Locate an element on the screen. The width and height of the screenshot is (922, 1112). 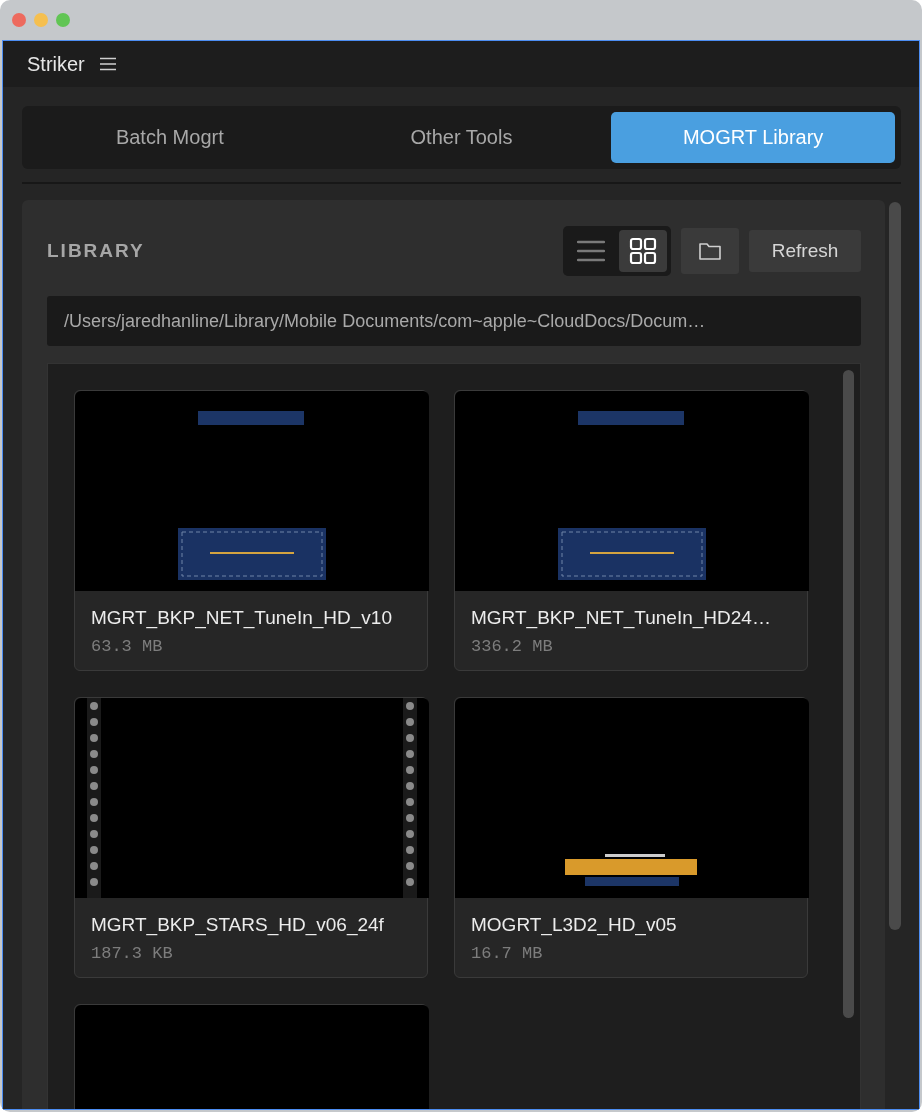
folder-icon is located at coordinates (710, 251).